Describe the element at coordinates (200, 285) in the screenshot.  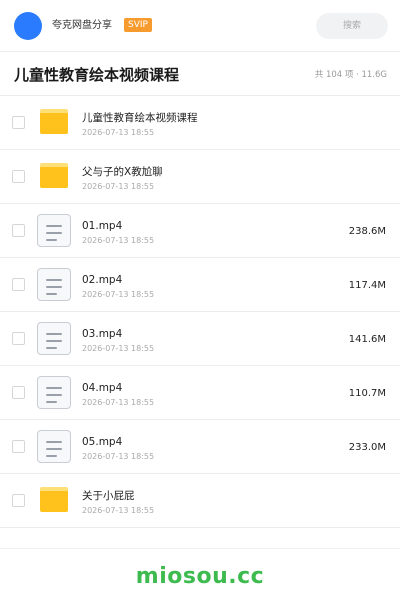
I see `list-item: 02.mp4 2026-07-13 18:55 117.4M` at that location.